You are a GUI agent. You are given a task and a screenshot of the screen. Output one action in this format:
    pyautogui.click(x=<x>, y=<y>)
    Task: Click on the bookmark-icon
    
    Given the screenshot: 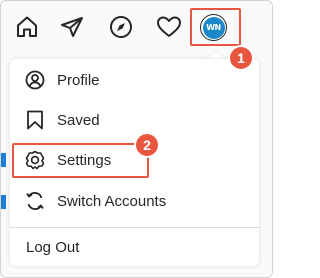 What is the action you would take?
    pyautogui.click(x=35, y=120)
    